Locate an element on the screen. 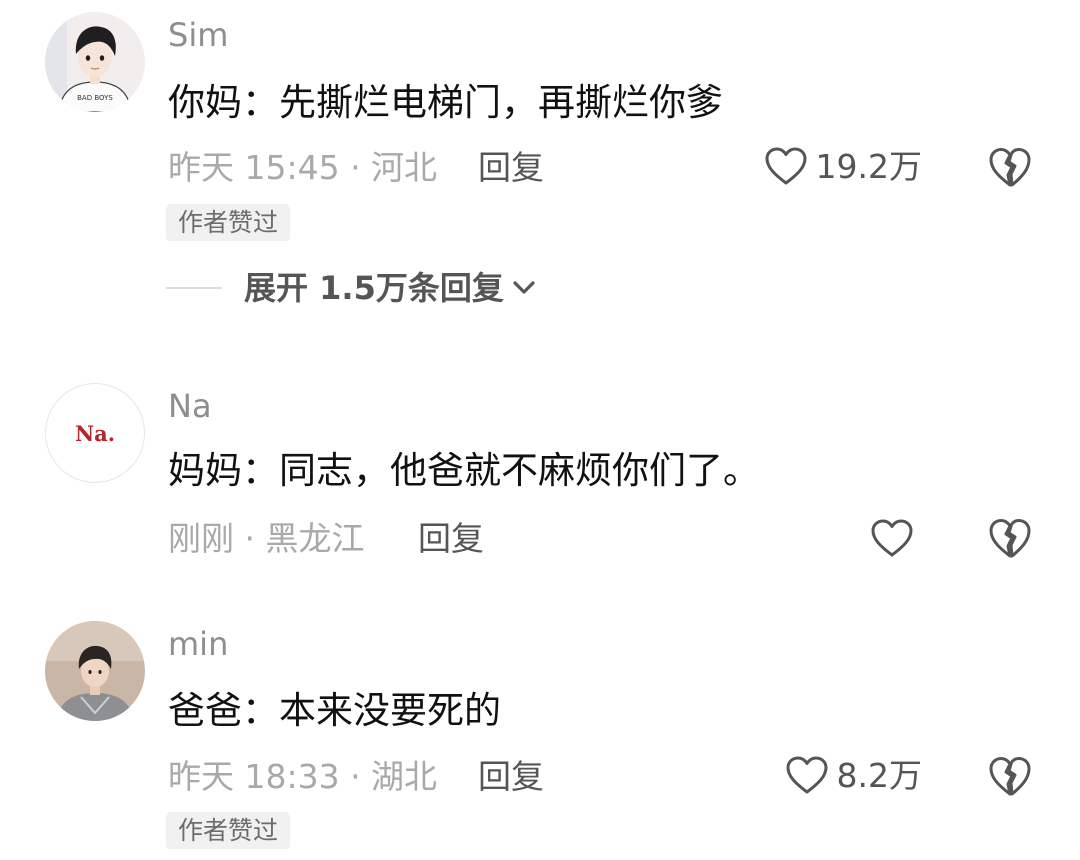 Image resolution: width=1080 pixels, height=860 pixels. avatar-logo-text: Na. is located at coordinates (95, 433).